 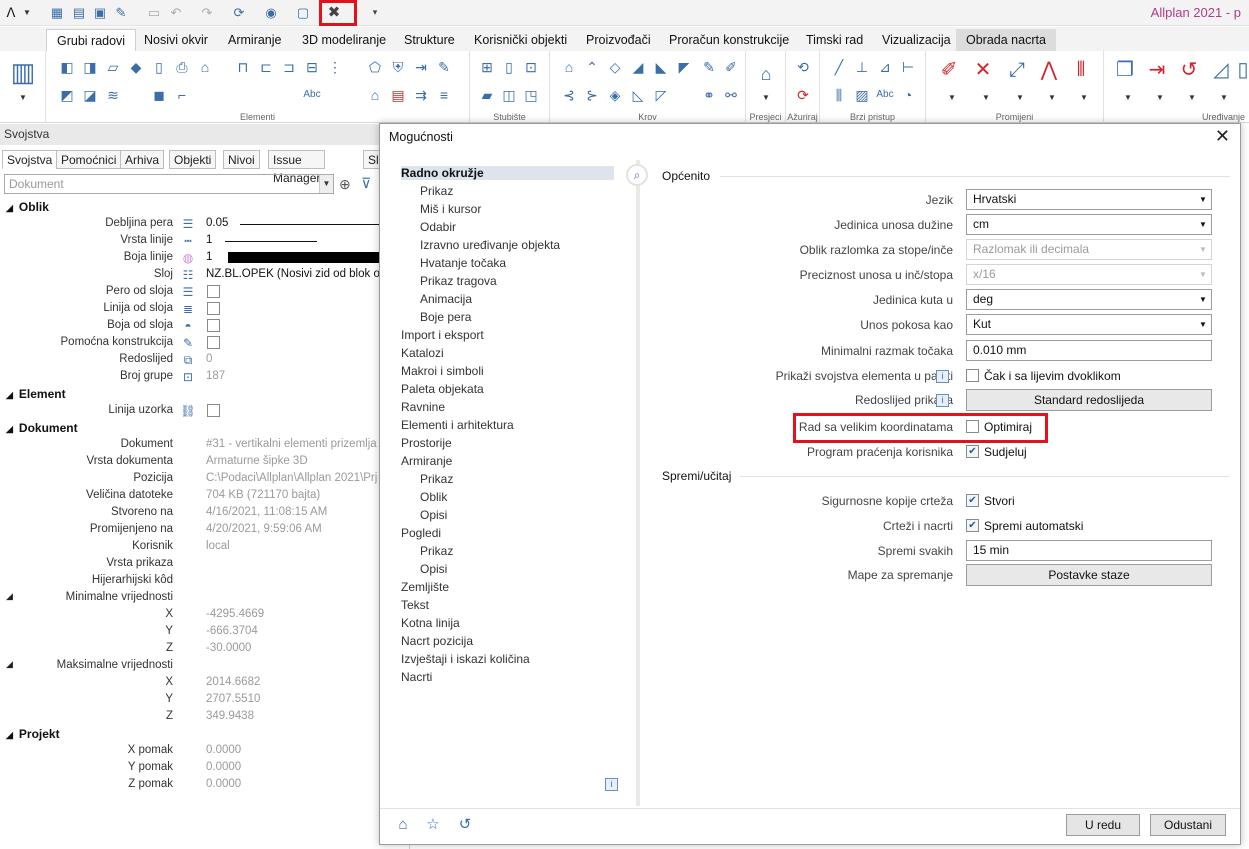 What do you see at coordinates (136, 67) in the screenshot?
I see `beam-icon: ◆` at bounding box center [136, 67].